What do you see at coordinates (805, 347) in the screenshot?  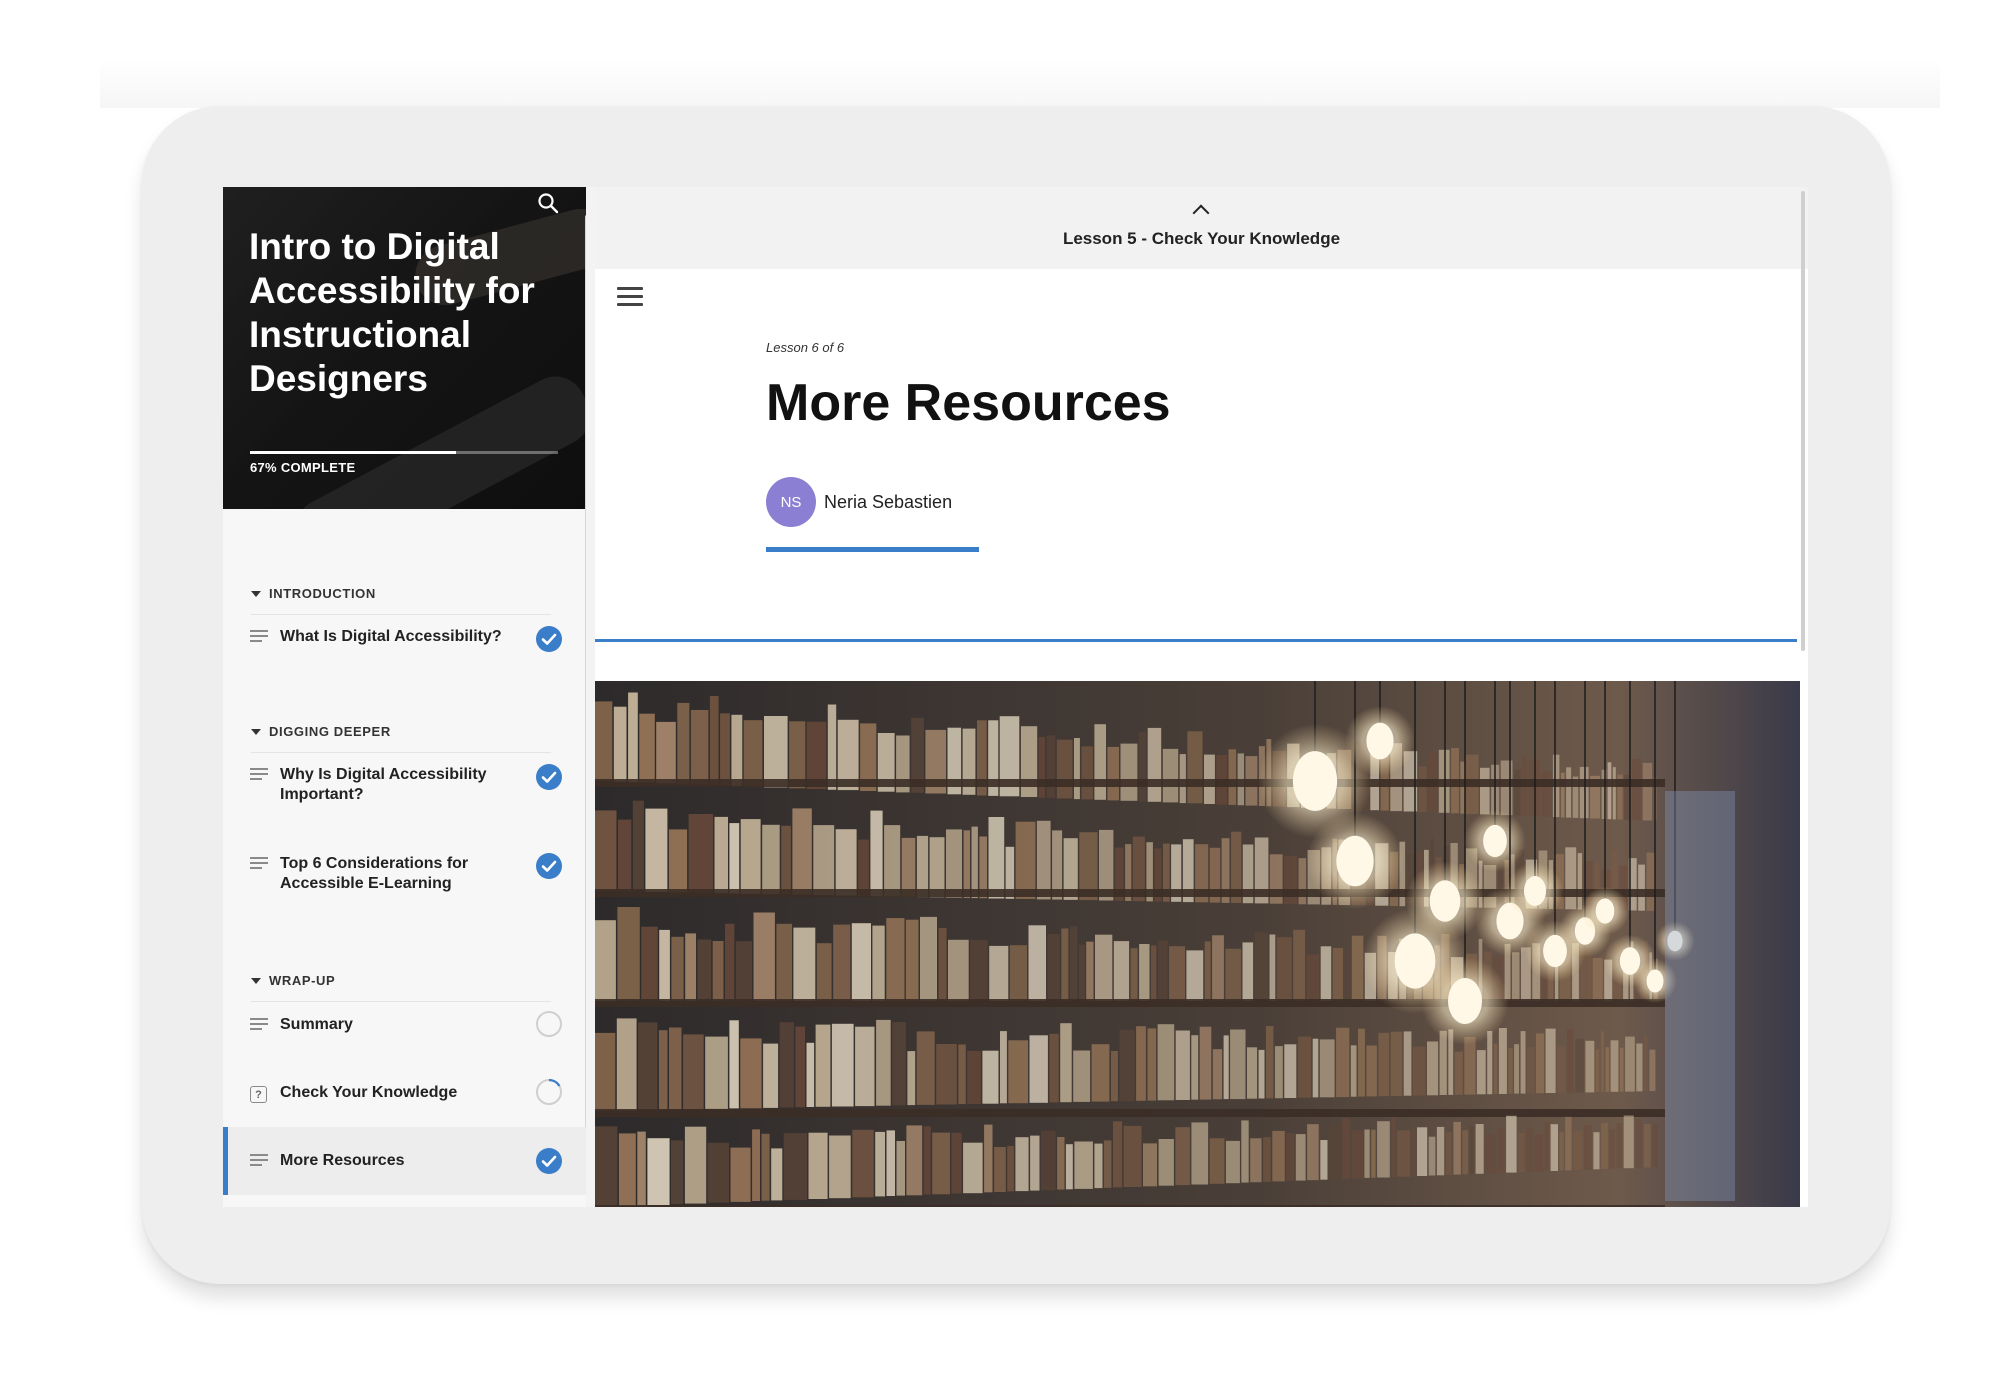 I see `lesson-count: Lesson 6 of 6` at bounding box center [805, 347].